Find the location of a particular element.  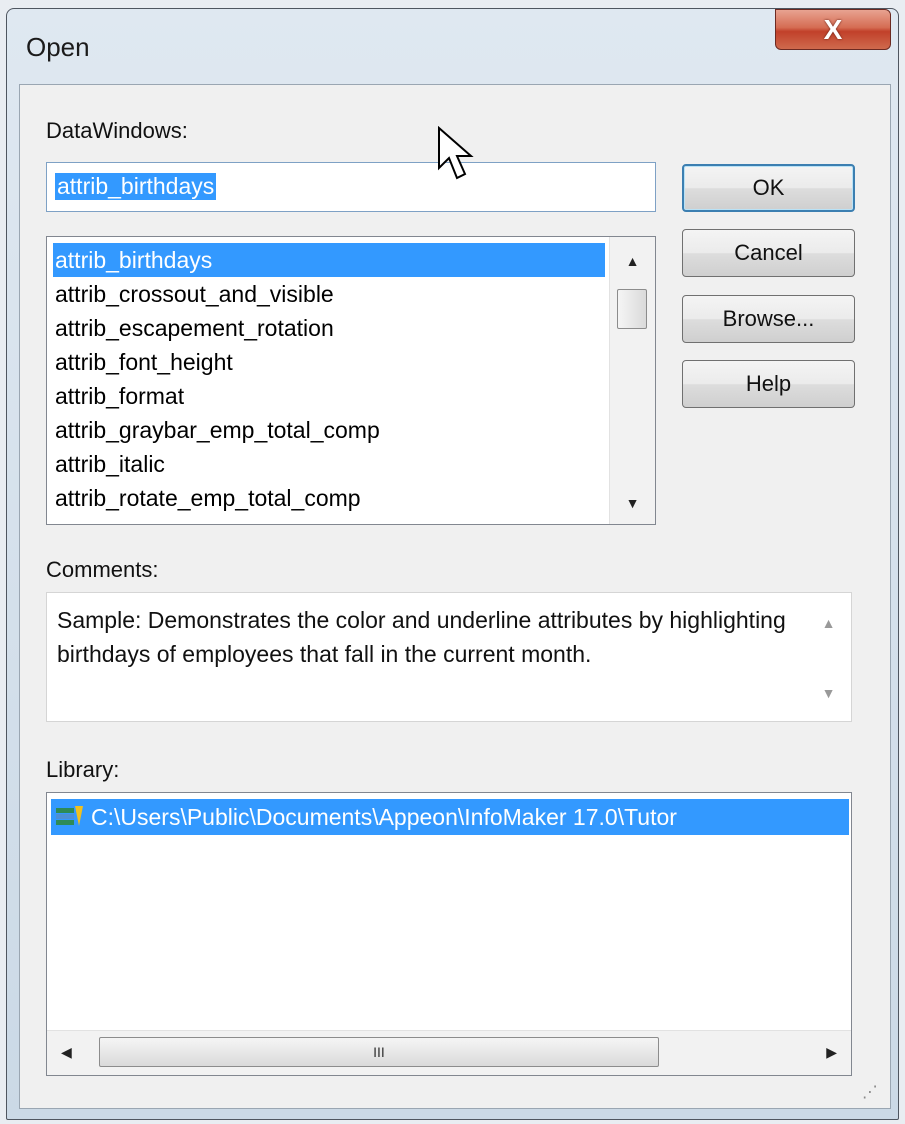

datawindow-name-input: attrib_birthdays is located at coordinates (351, 187).